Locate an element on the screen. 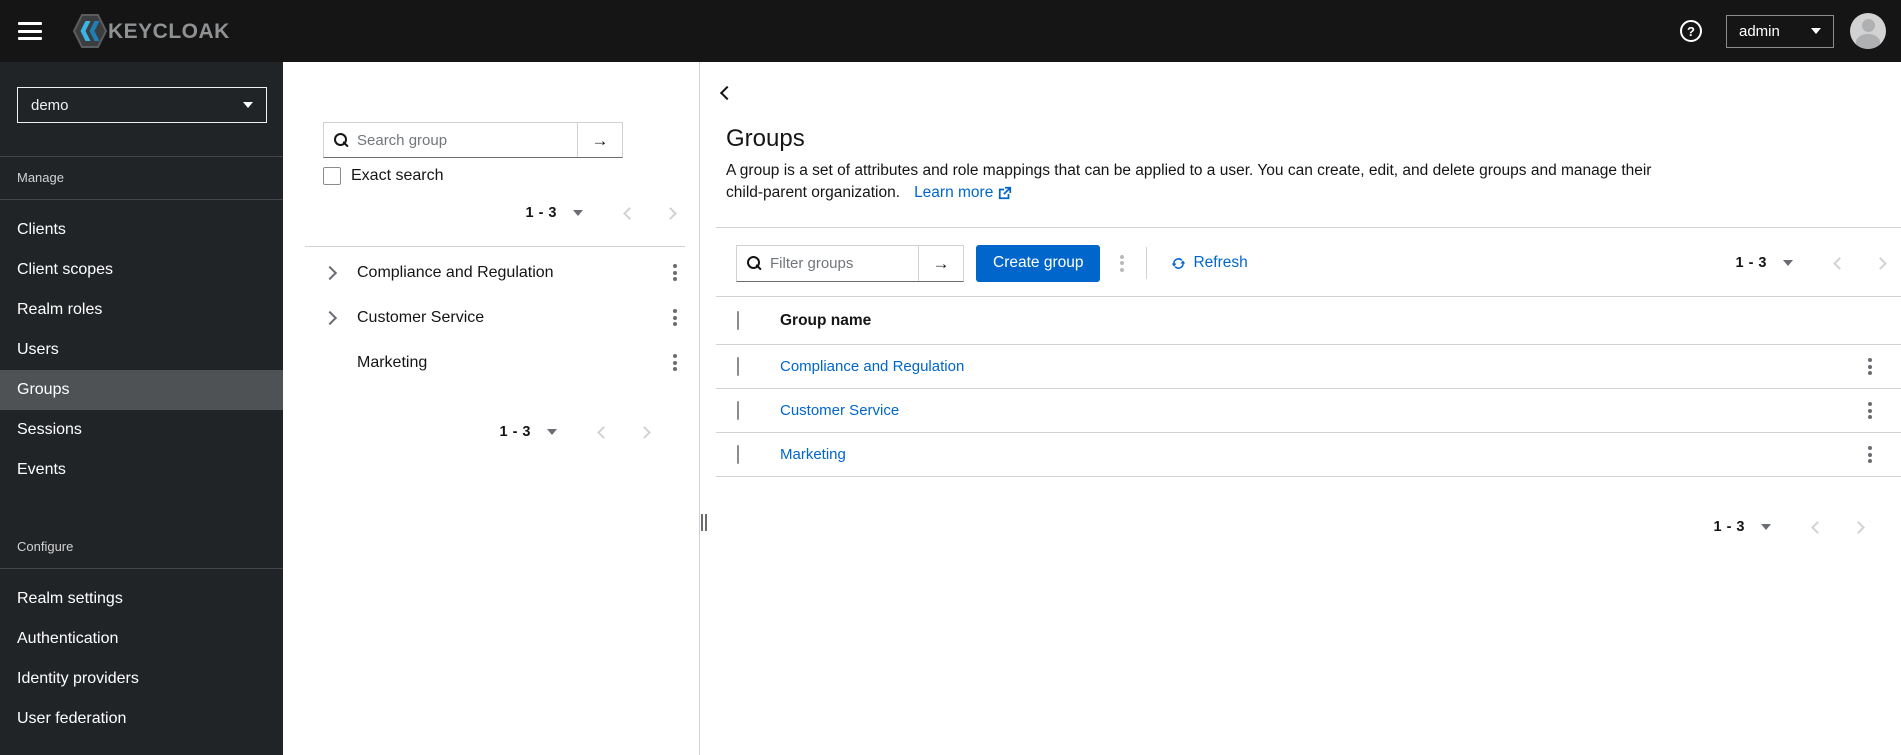  table-row: Customer Service is located at coordinates (1308, 411).